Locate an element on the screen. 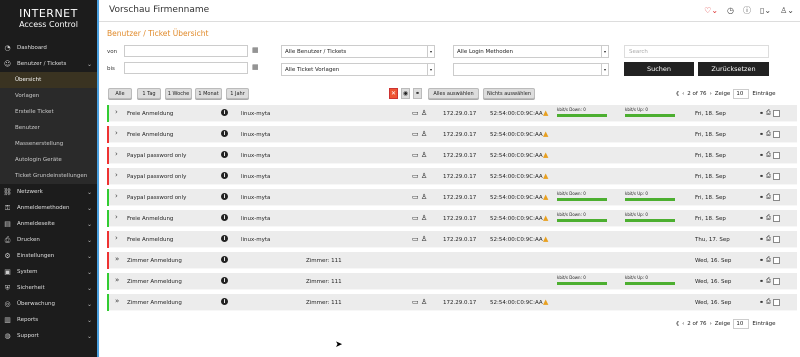 The image size is (800, 357). sidebar-item-support: ◍ Support ⌄ is located at coordinates (48, 336).